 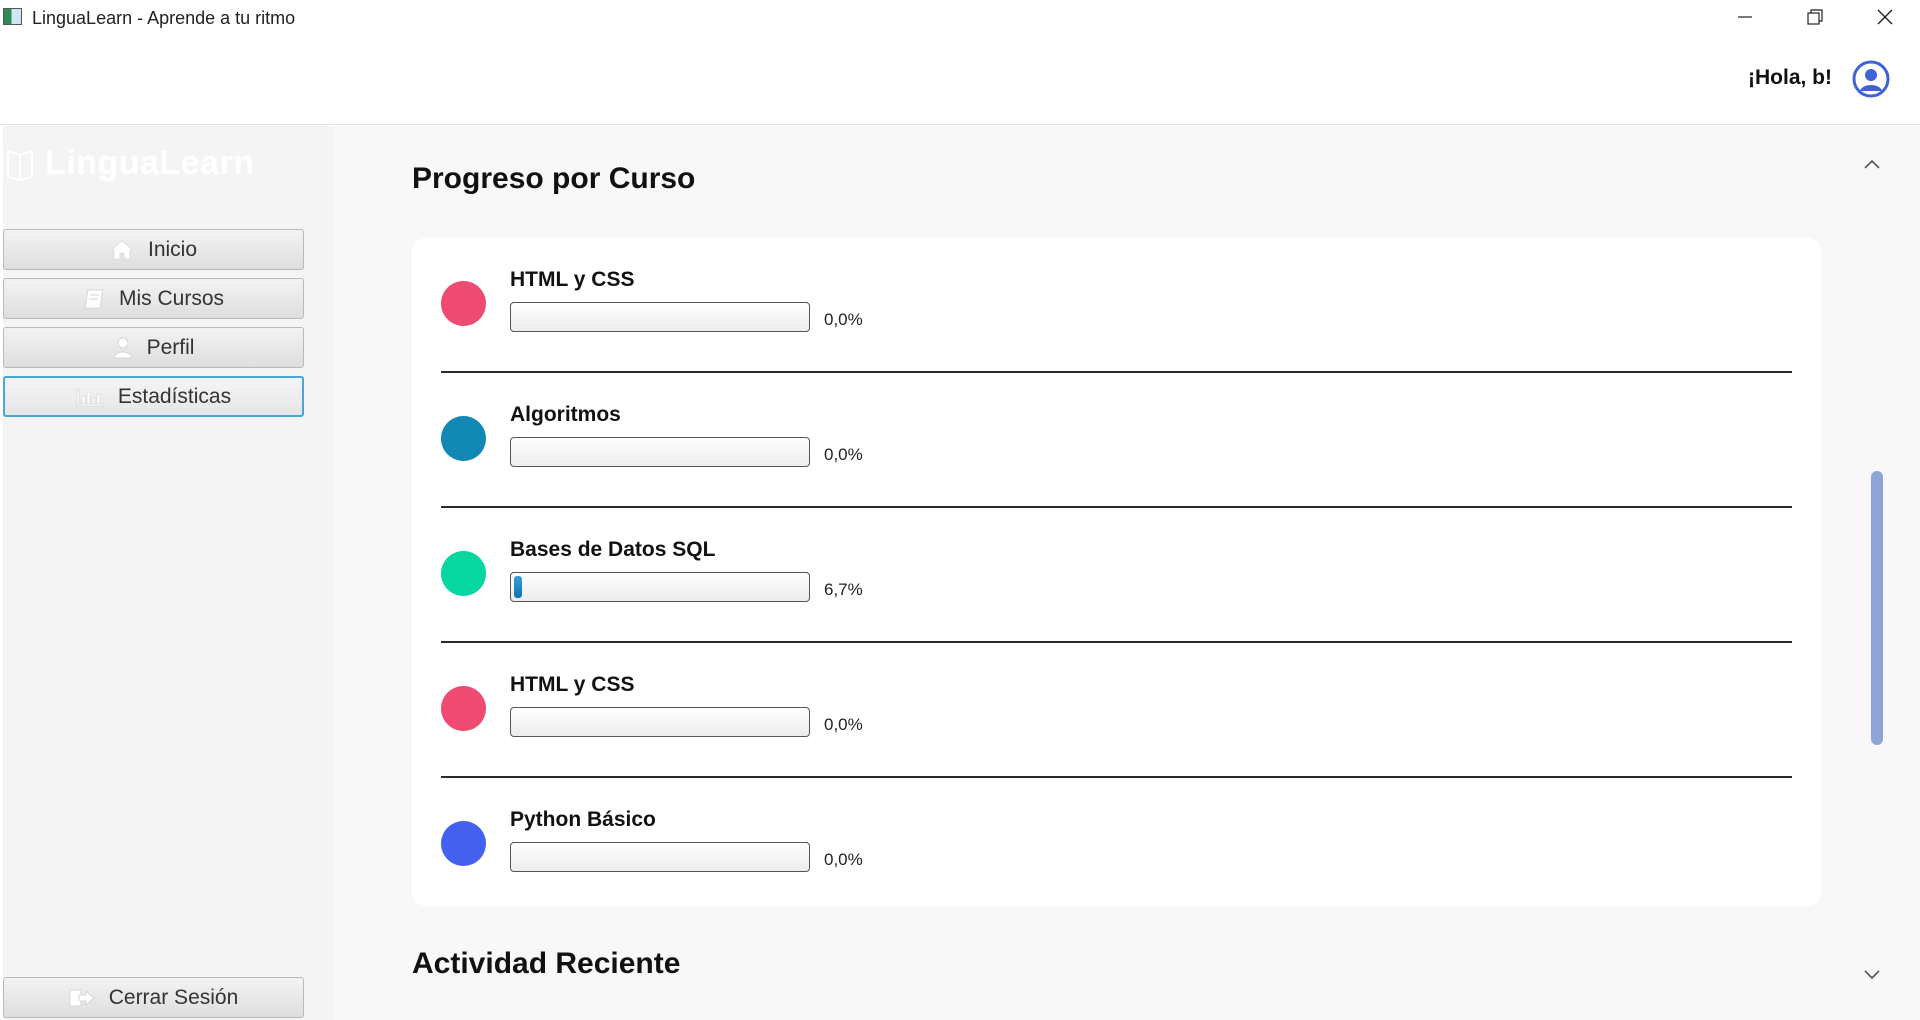 What do you see at coordinates (170, 347) in the screenshot?
I see `nav-perfil-label: Perfil` at bounding box center [170, 347].